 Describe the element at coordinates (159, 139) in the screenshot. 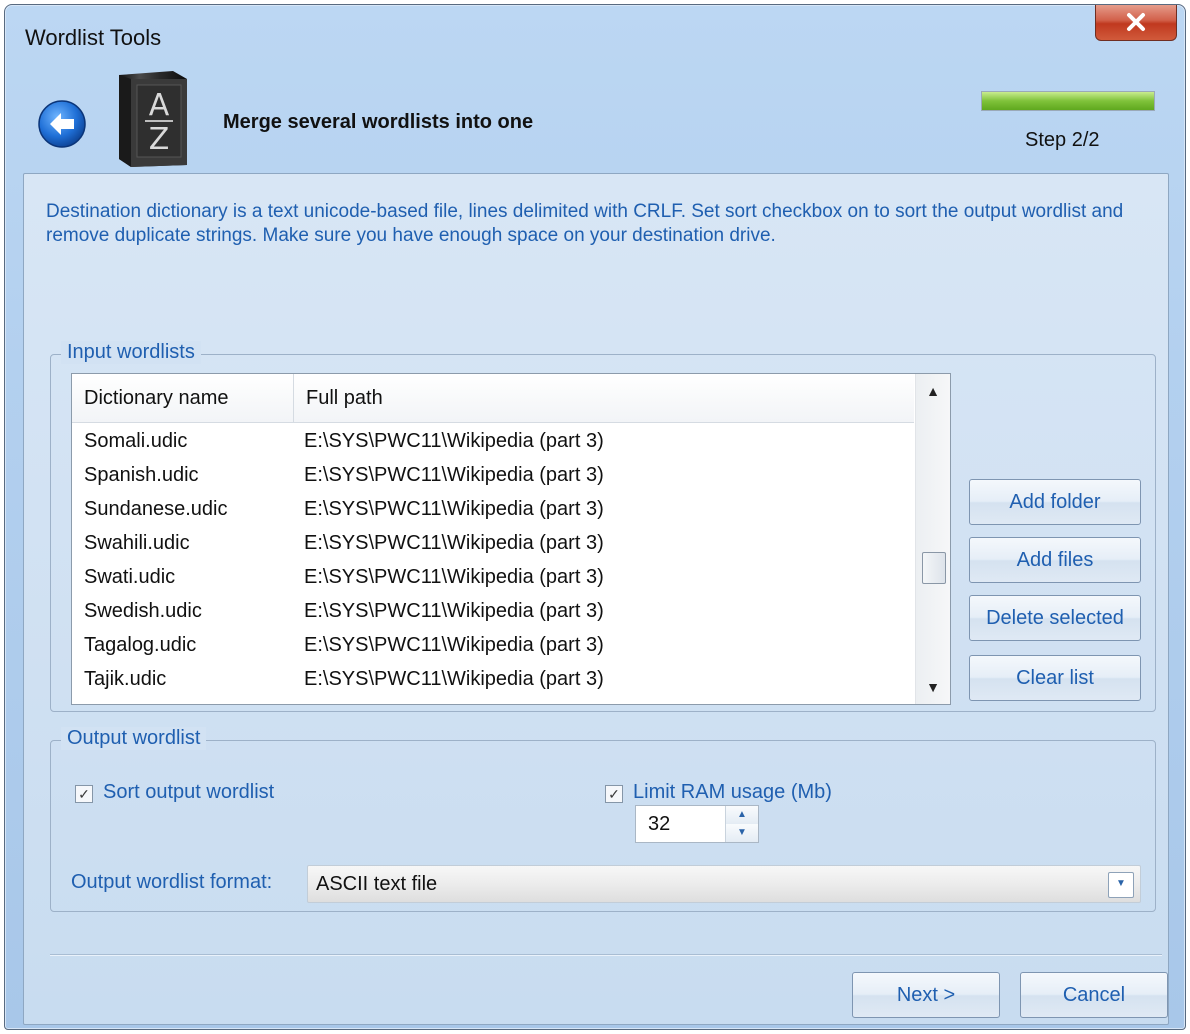

I see `svg-text: Z` at that location.